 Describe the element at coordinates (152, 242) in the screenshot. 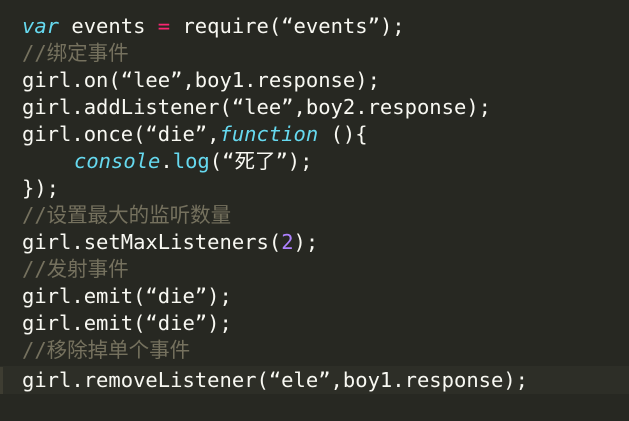

I see `code-text: girl.setMaxListeners(` at that location.